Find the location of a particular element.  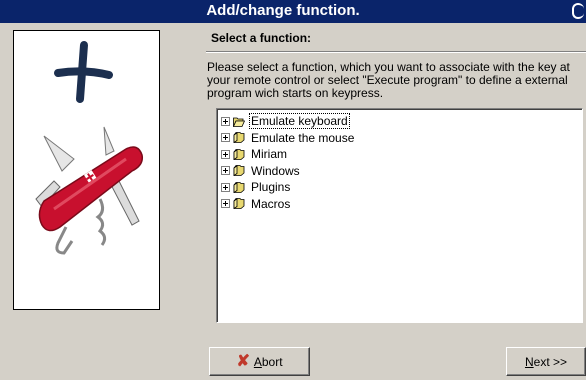

tree-item-label: Miriam is located at coordinates (269, 154).